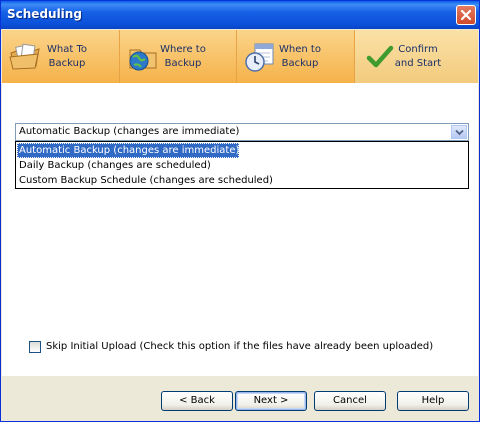 The width and height of the screenshot is (480, 422). I want to click on tab-label: Where to Backup, so click(183, 56).